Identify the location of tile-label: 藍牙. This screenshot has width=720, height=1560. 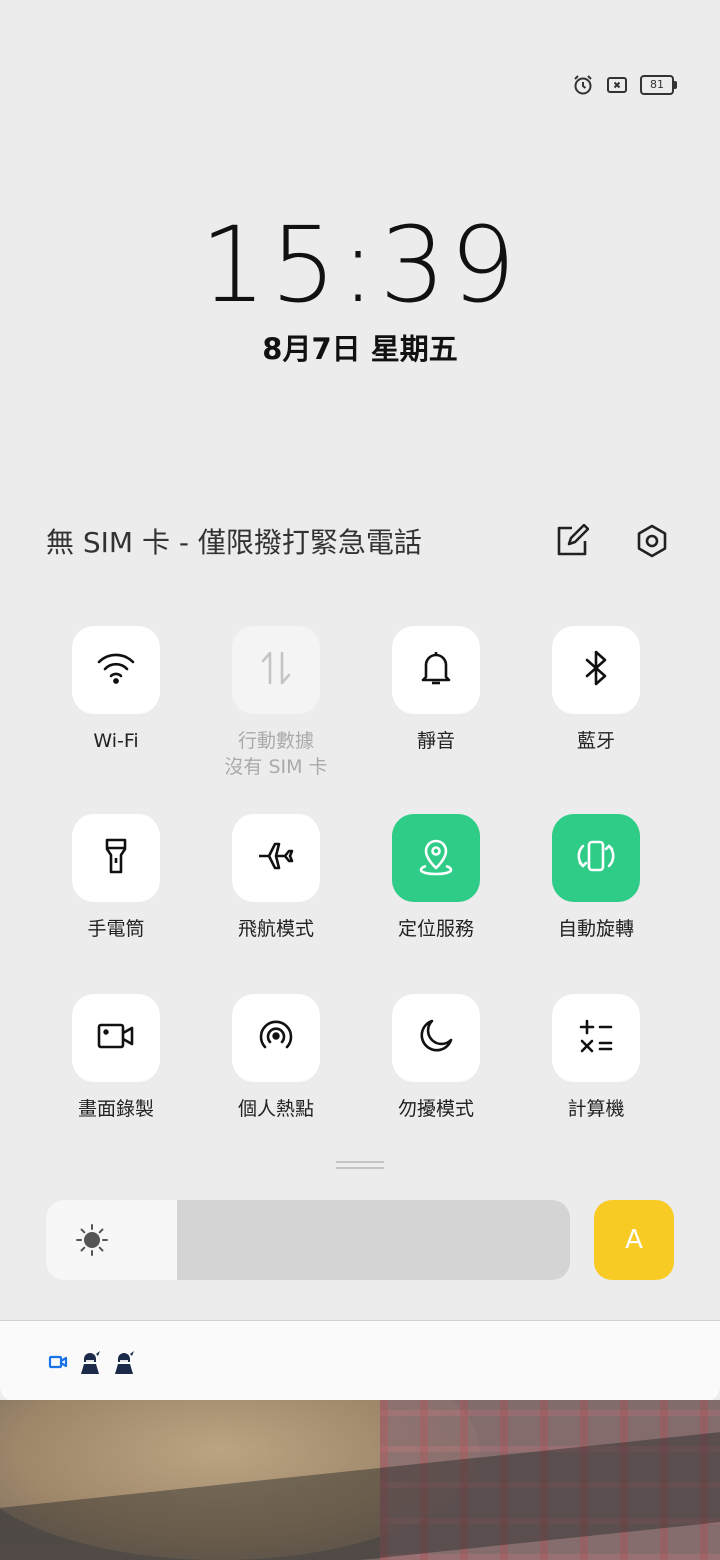
(595, 741).